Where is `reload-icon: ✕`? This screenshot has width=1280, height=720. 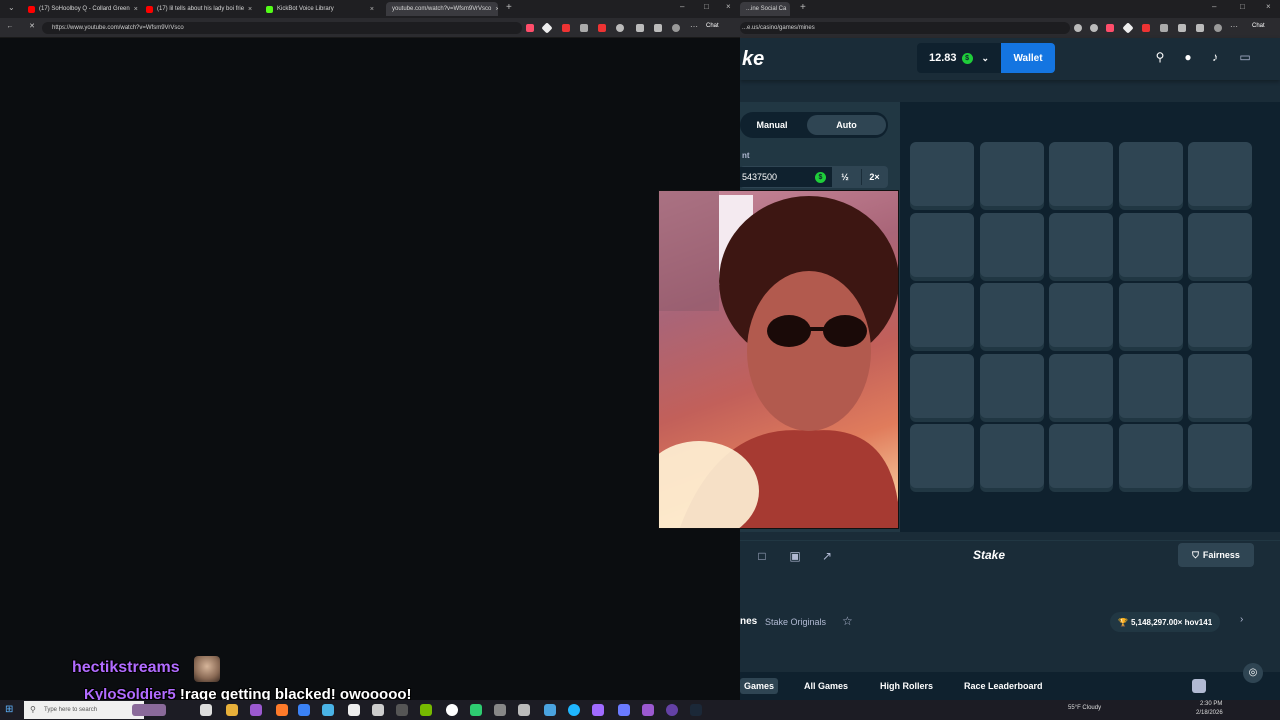
reload-icon: ✕ is located at coordinates (32, 27).